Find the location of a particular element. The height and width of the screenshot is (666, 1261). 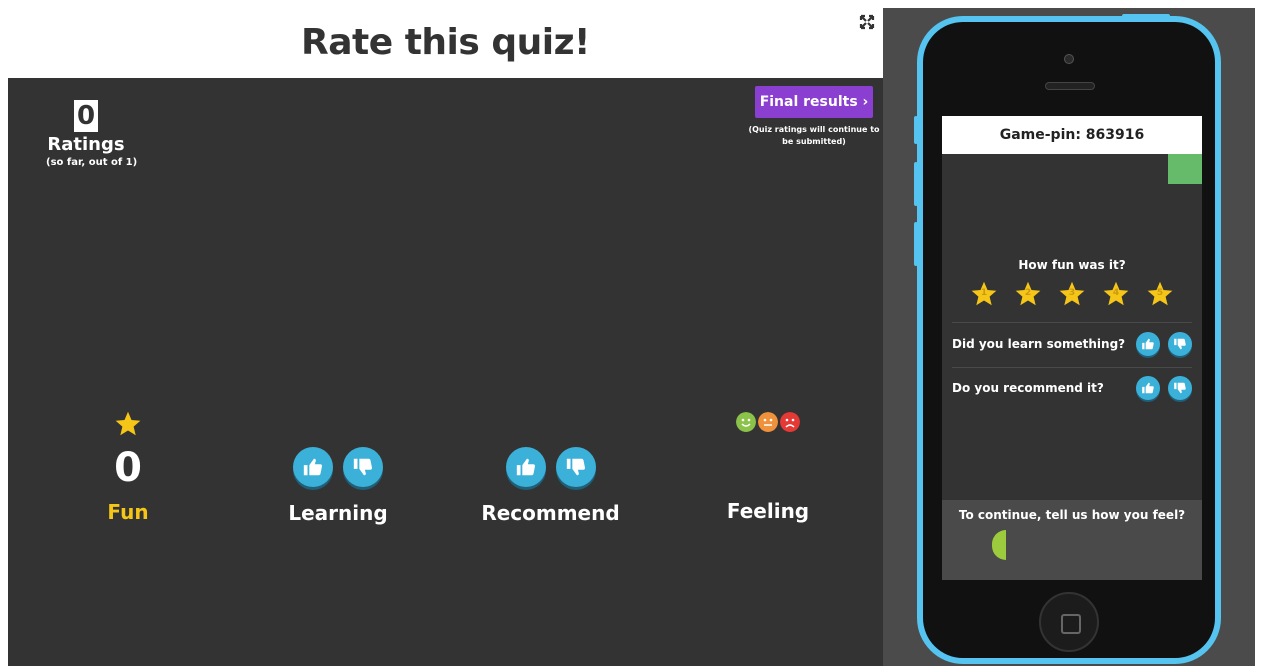

phone-volume-down-button is located at coordinates (916, 244).